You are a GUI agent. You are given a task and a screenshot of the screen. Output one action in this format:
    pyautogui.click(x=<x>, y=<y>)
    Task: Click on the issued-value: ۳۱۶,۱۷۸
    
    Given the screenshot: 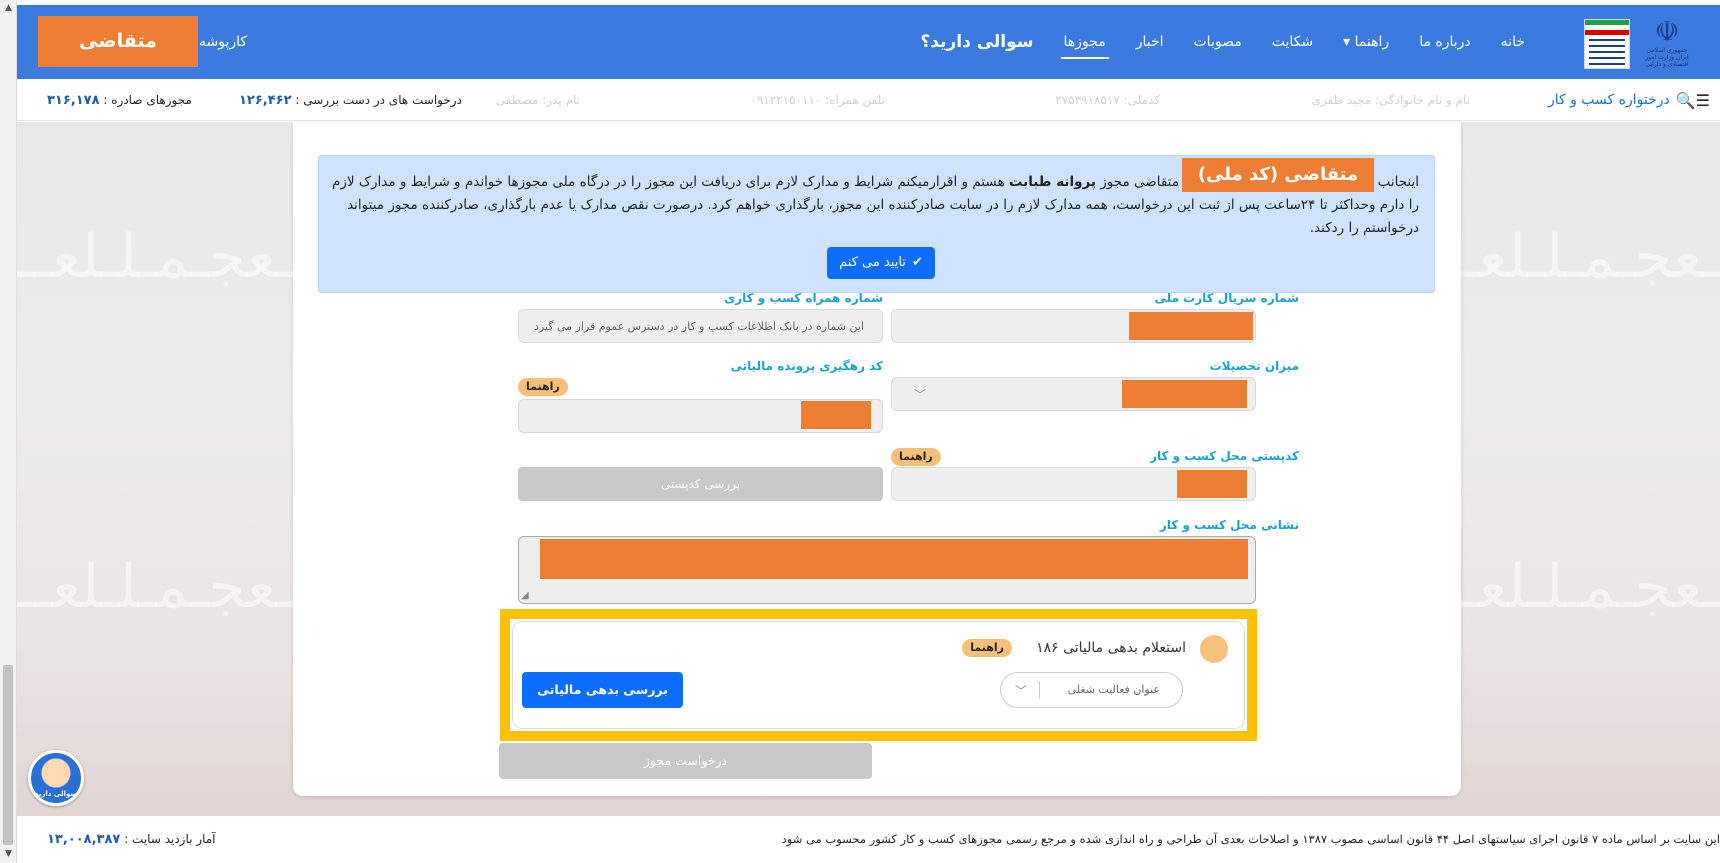 What is the action you would take?
    pyautogui.click(x=73, y=100)
    